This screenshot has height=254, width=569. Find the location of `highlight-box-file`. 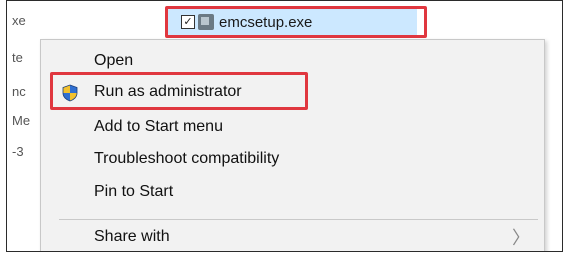

highlight-box-file is located at coordinates (296, 22).